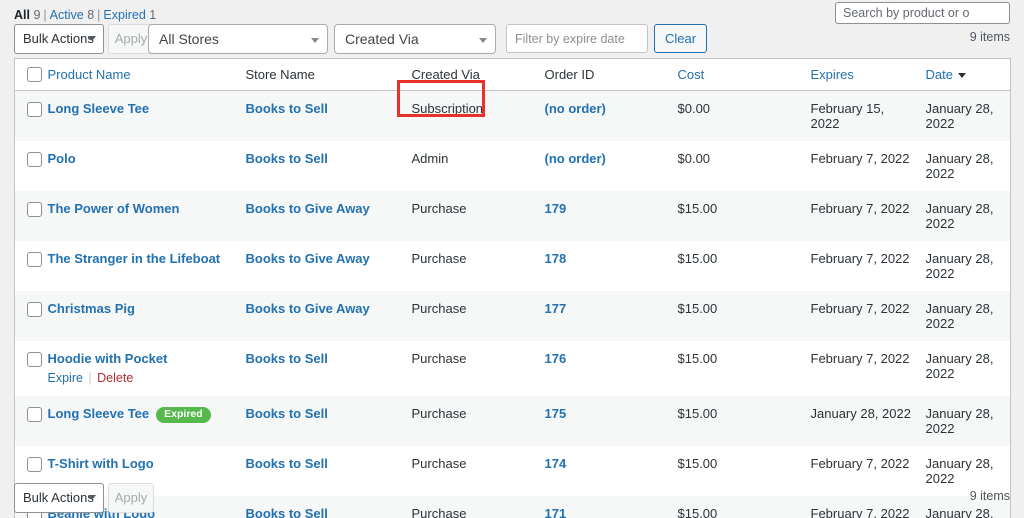 The image size is (1024, 518). I want to click on column-header-label-store: Store Name, so click(280, 74).